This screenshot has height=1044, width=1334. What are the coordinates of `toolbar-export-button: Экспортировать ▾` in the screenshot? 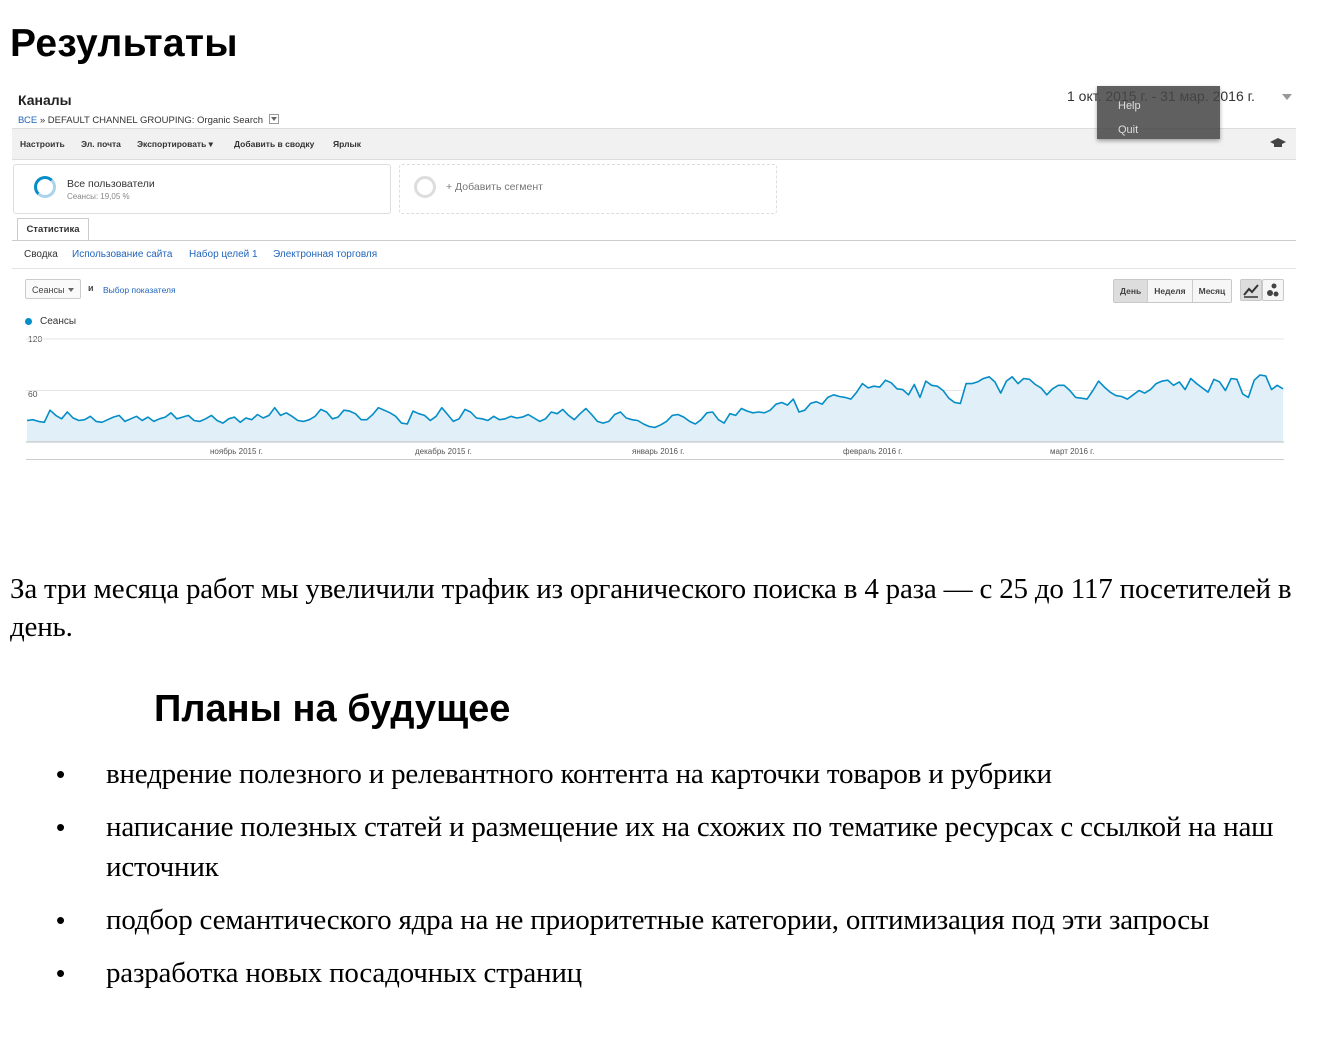 It's located at (175, 144).